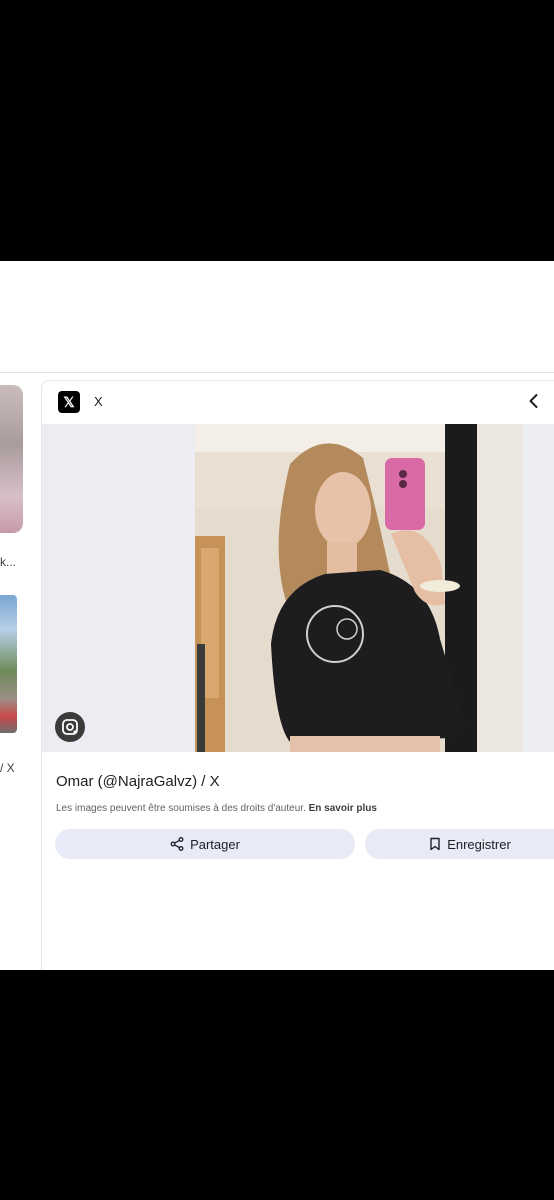 The image size is (554, 1200). What do you see at coordinates (343, 808) in the screenshot?
I see `learn-more-link: En savoir plus` at bounding box center [343, 808].